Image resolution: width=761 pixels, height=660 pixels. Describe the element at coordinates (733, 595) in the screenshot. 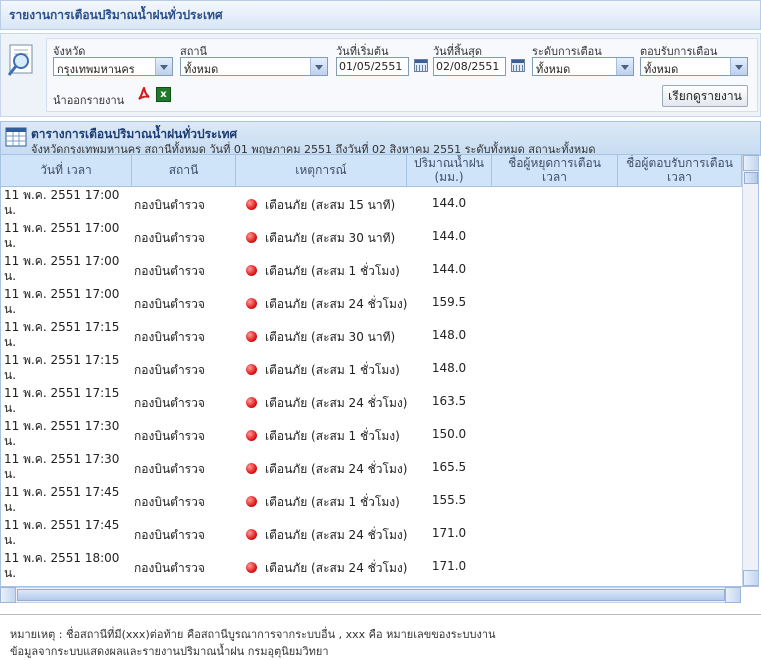

I see `scroll-right-icon` at that location.